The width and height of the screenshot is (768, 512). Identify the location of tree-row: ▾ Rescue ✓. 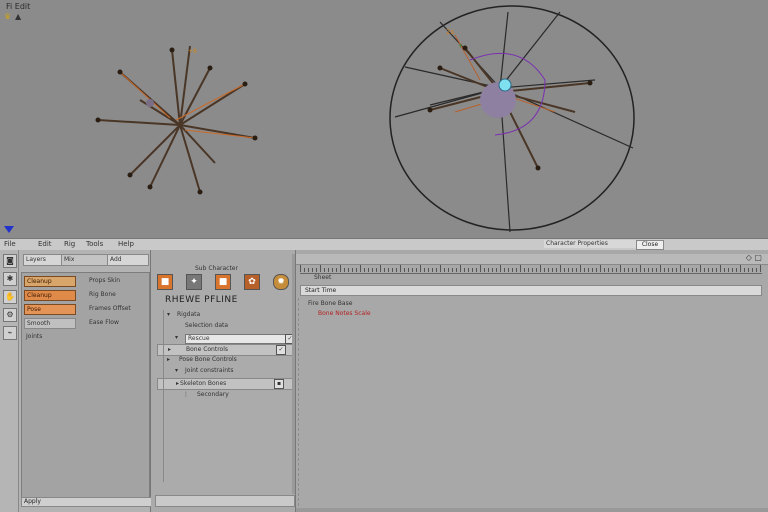
(226, 338).